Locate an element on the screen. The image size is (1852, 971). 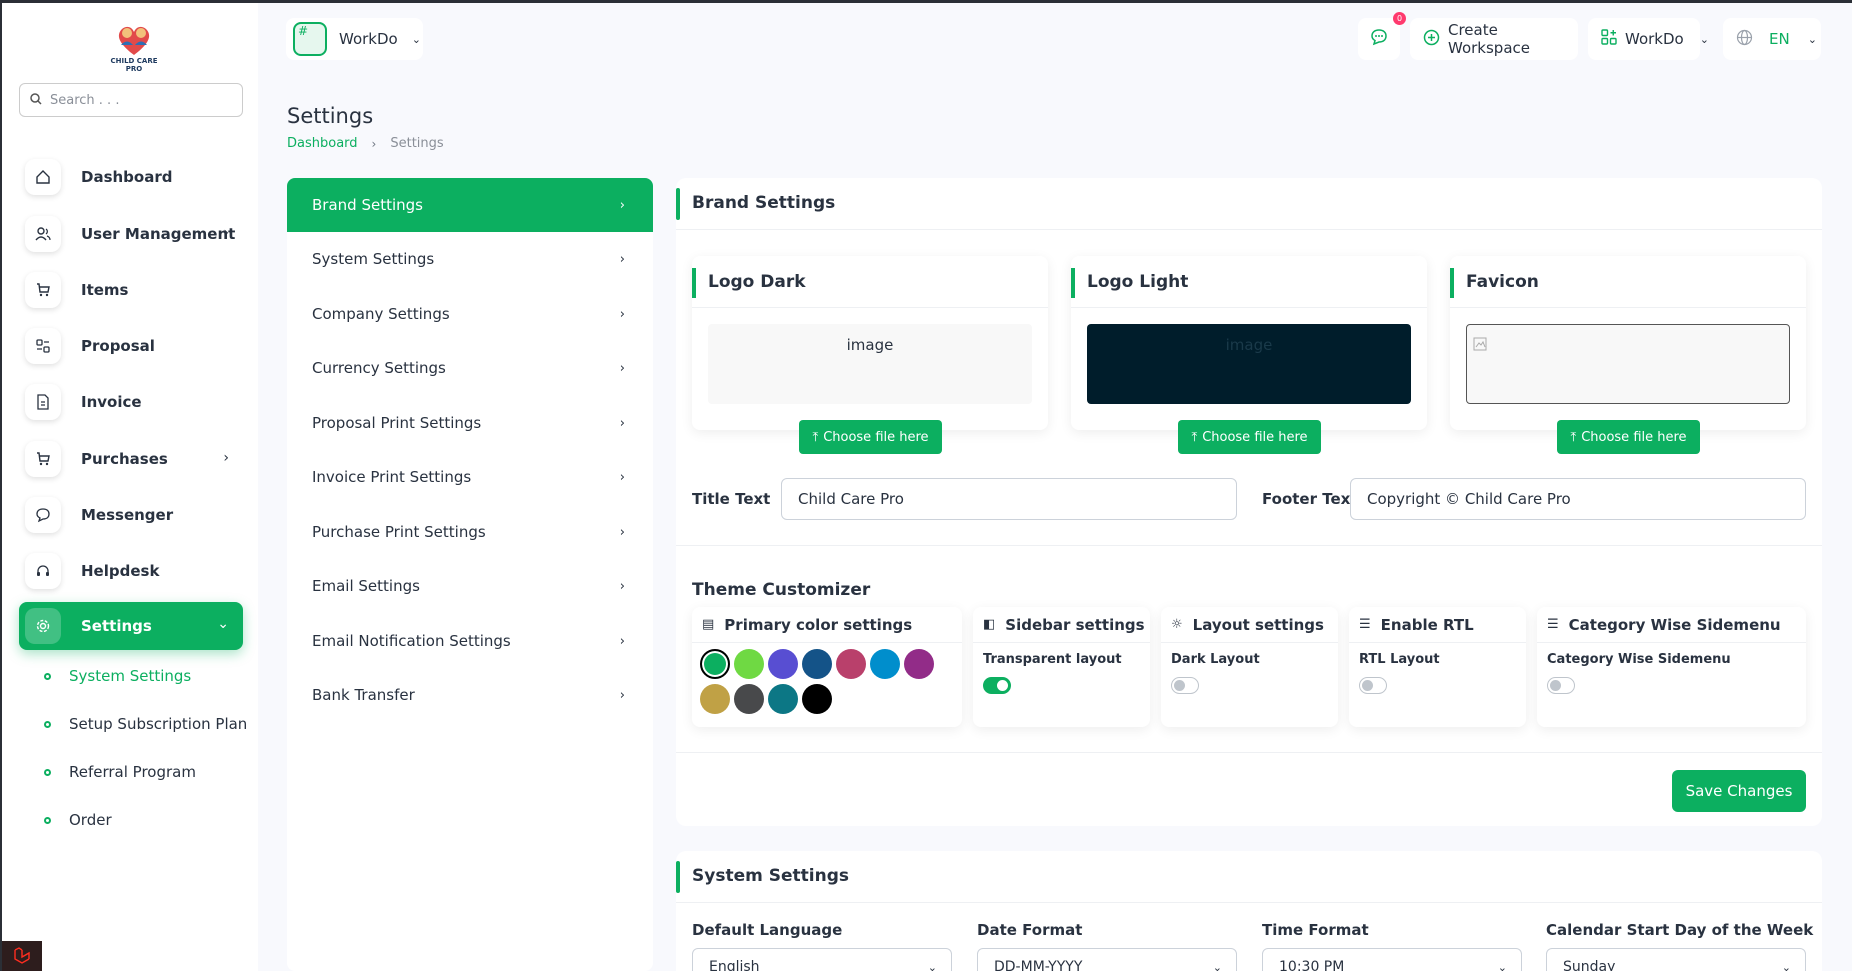
menu-item-brand-settings: Brand Settings › is located at coordinates (470, 205).